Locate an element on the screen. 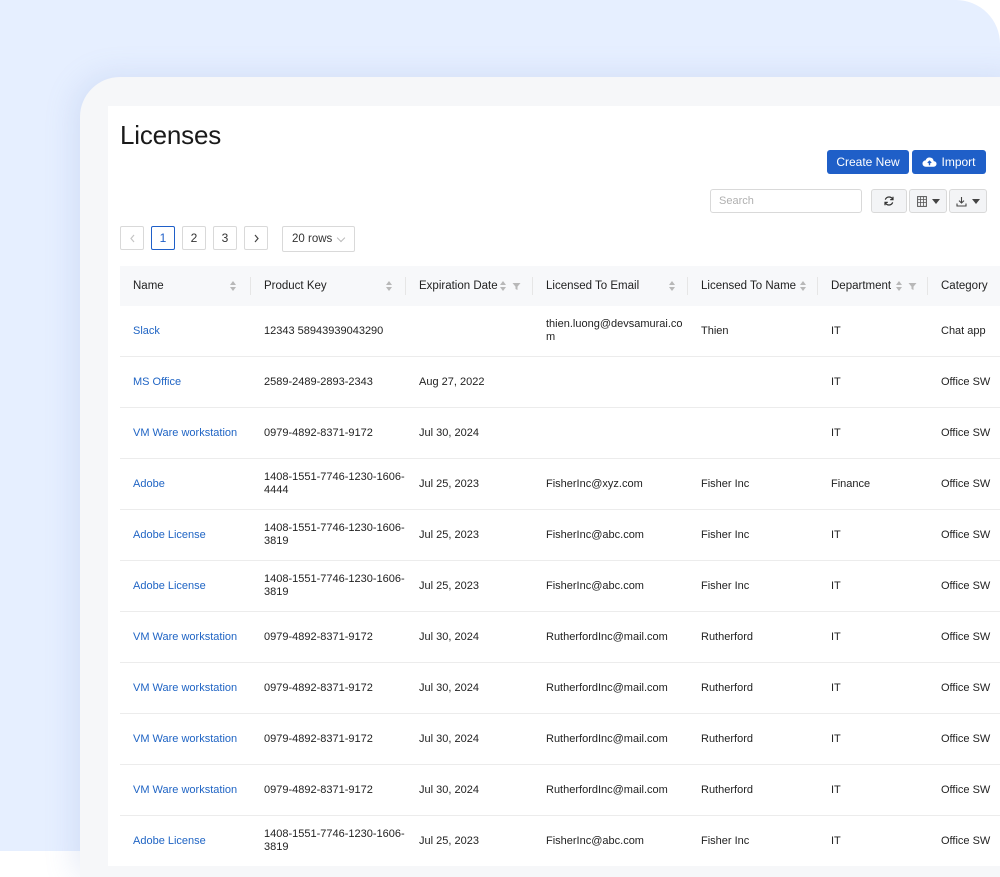  product-key-cell: 12343 58943939043290 is located at coordinates (328, 331).